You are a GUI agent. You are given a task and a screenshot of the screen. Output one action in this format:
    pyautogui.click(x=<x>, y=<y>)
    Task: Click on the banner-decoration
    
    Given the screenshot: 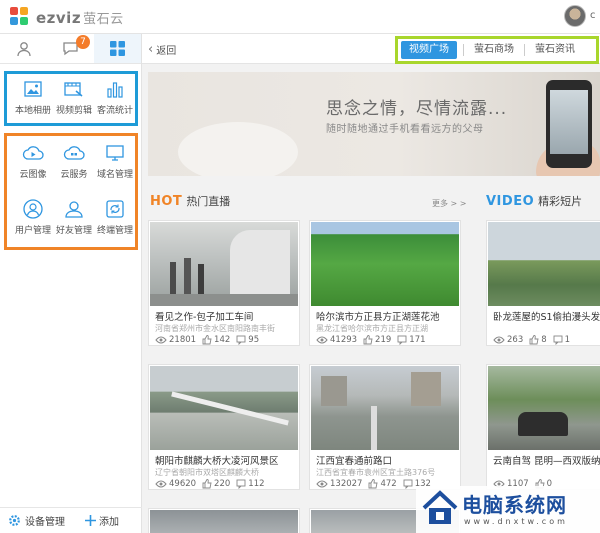 What is the action you would take?
    pyautogui.click(x=238, y=149)
    